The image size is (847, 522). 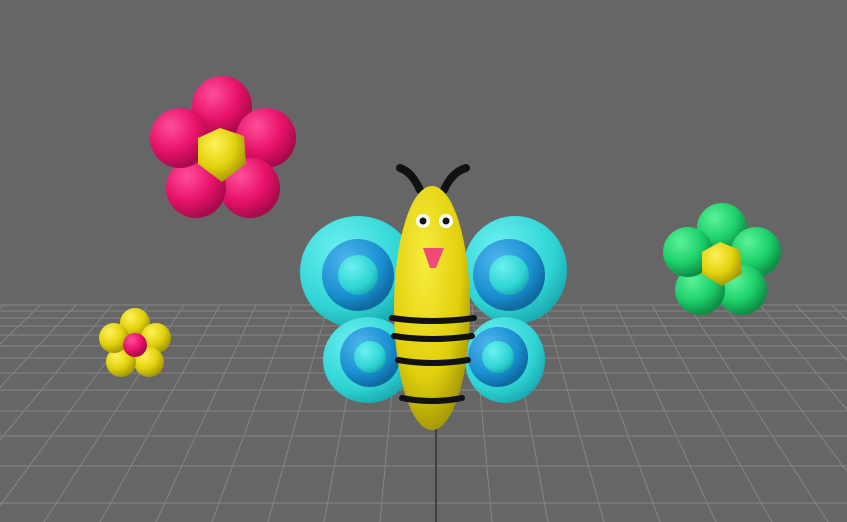 What do you see at coordinates (410, 179) in the screenshot?
I see `left-antenna` at bounding box center [410, 179].